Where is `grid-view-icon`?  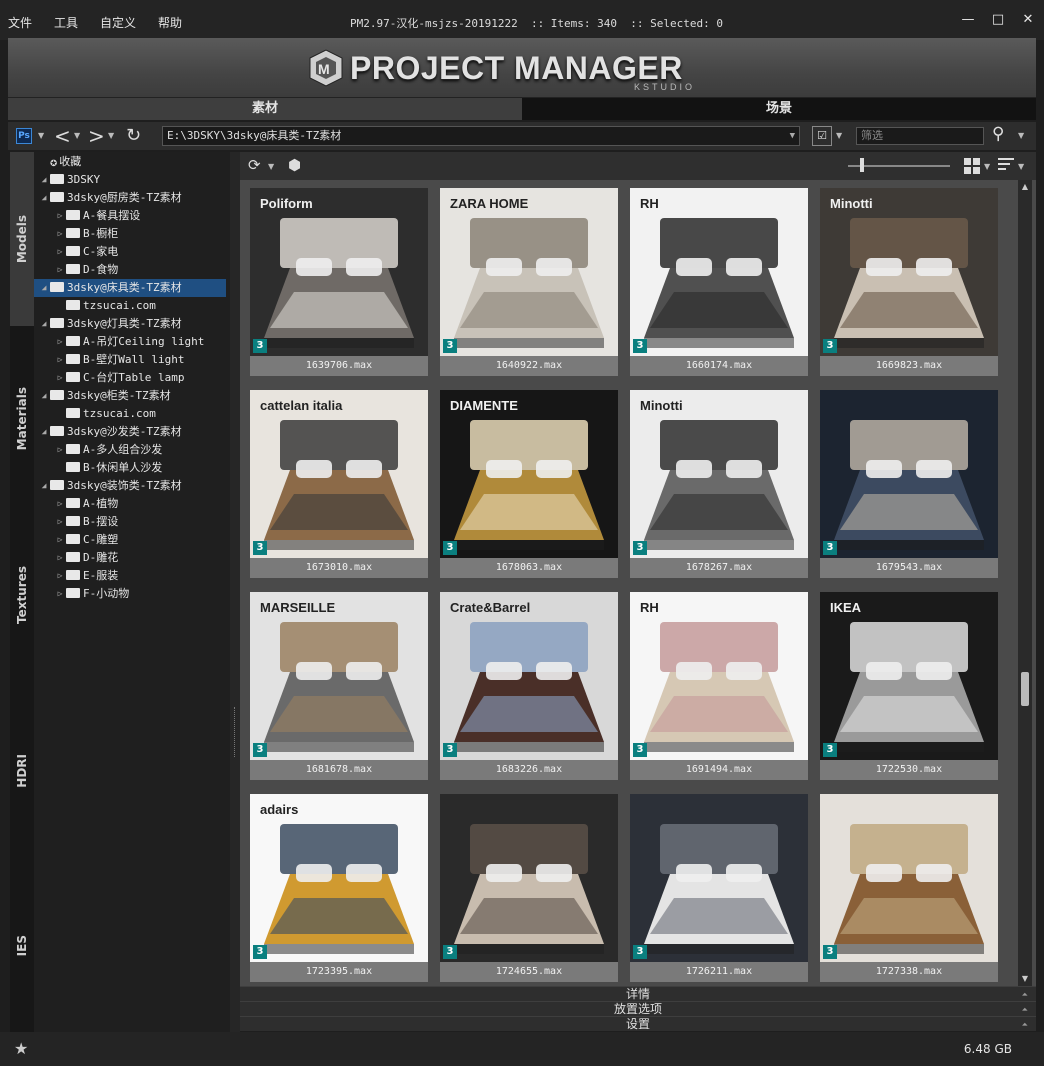 grid-view-icon is located at coordinates (972, 166).